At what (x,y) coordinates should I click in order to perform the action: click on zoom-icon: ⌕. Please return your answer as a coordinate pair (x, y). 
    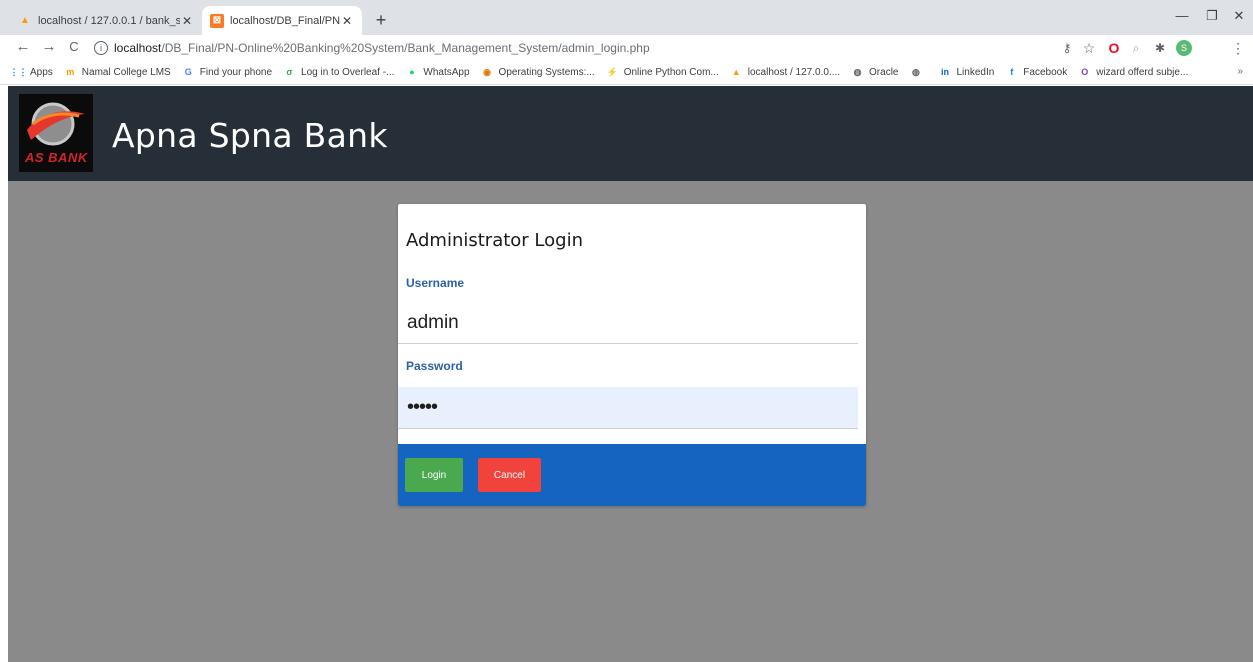
    Looking at the image, I should click on (1136, 48).